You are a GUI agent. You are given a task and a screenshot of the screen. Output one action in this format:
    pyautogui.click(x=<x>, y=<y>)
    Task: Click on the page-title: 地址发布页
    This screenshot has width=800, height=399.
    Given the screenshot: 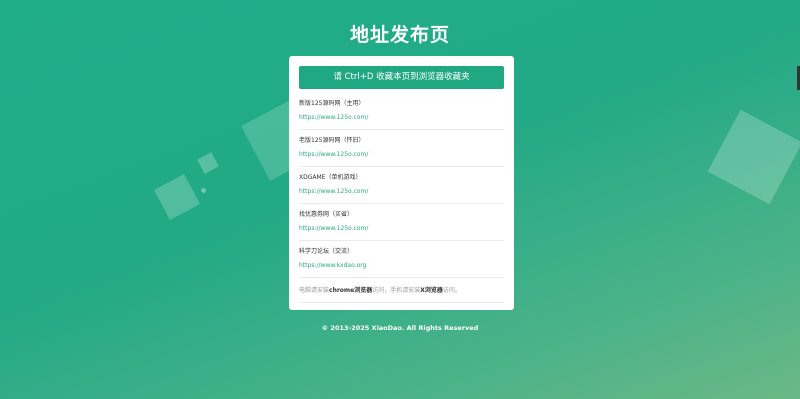 What is the action you would take?
    pyautogui.click(x=399, y=35)
    